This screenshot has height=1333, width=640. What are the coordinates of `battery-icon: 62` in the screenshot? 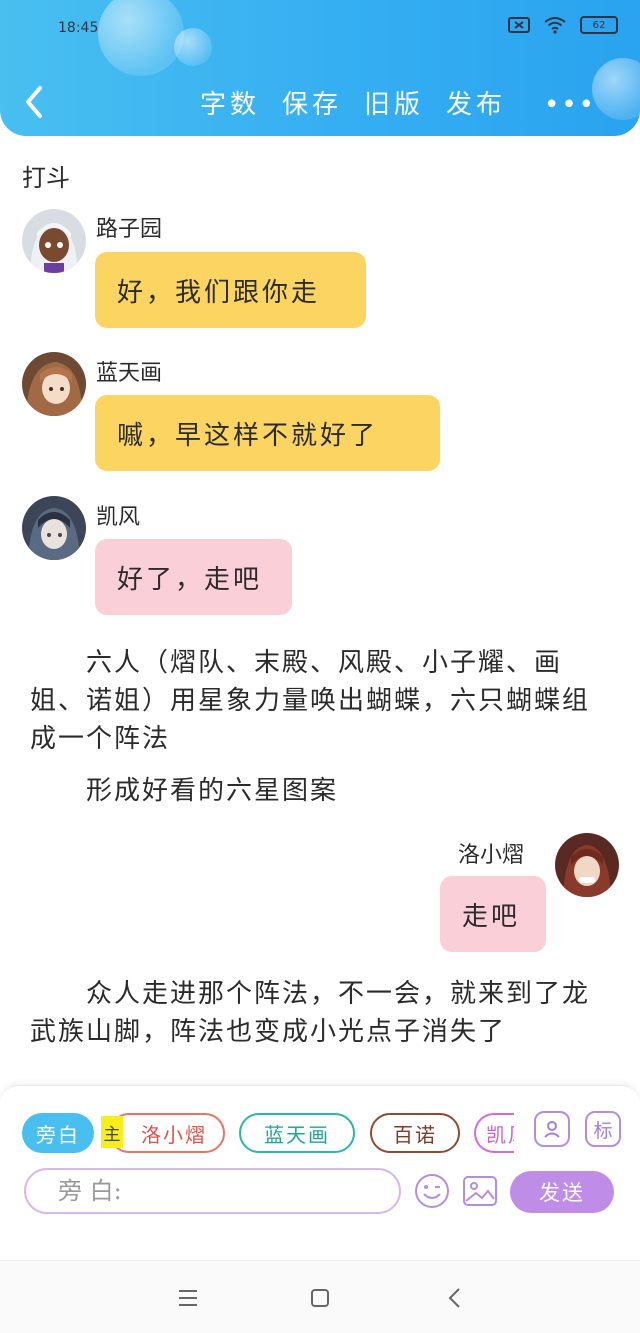 It's located at (599, 25).